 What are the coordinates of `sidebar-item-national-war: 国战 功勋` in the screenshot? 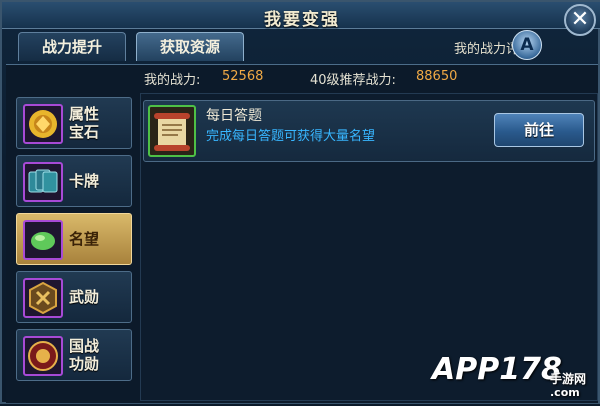 It's located at (74, 355).